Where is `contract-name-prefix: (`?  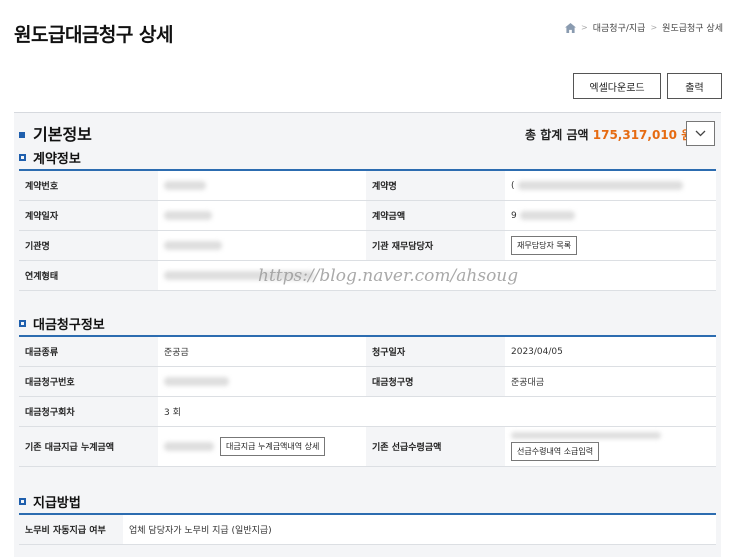
contract-name-prefix: ( is located at coordinates (513, 185).